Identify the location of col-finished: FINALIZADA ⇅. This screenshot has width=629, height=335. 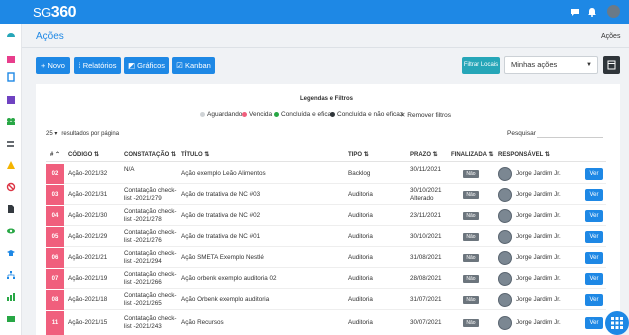
(472, 154).